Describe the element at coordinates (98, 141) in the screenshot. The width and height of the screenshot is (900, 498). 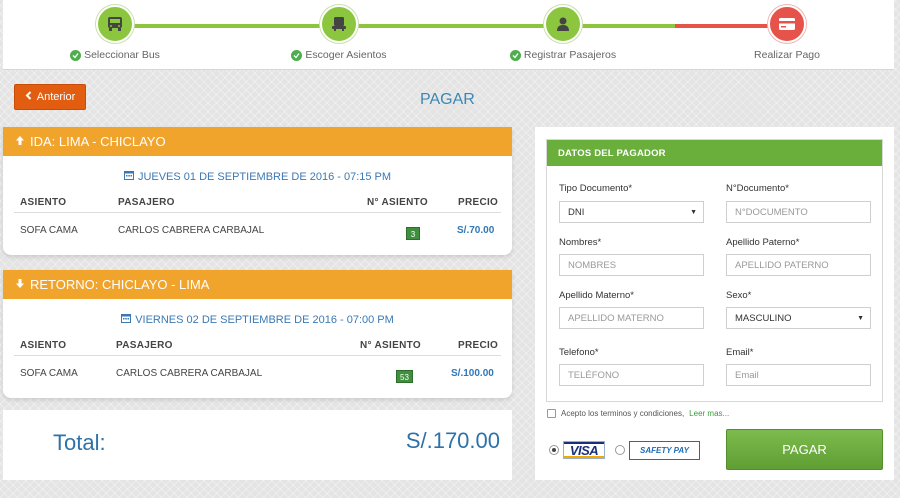
I see `trip-title: IDA: LIMA - CHICLAYO` at that location.